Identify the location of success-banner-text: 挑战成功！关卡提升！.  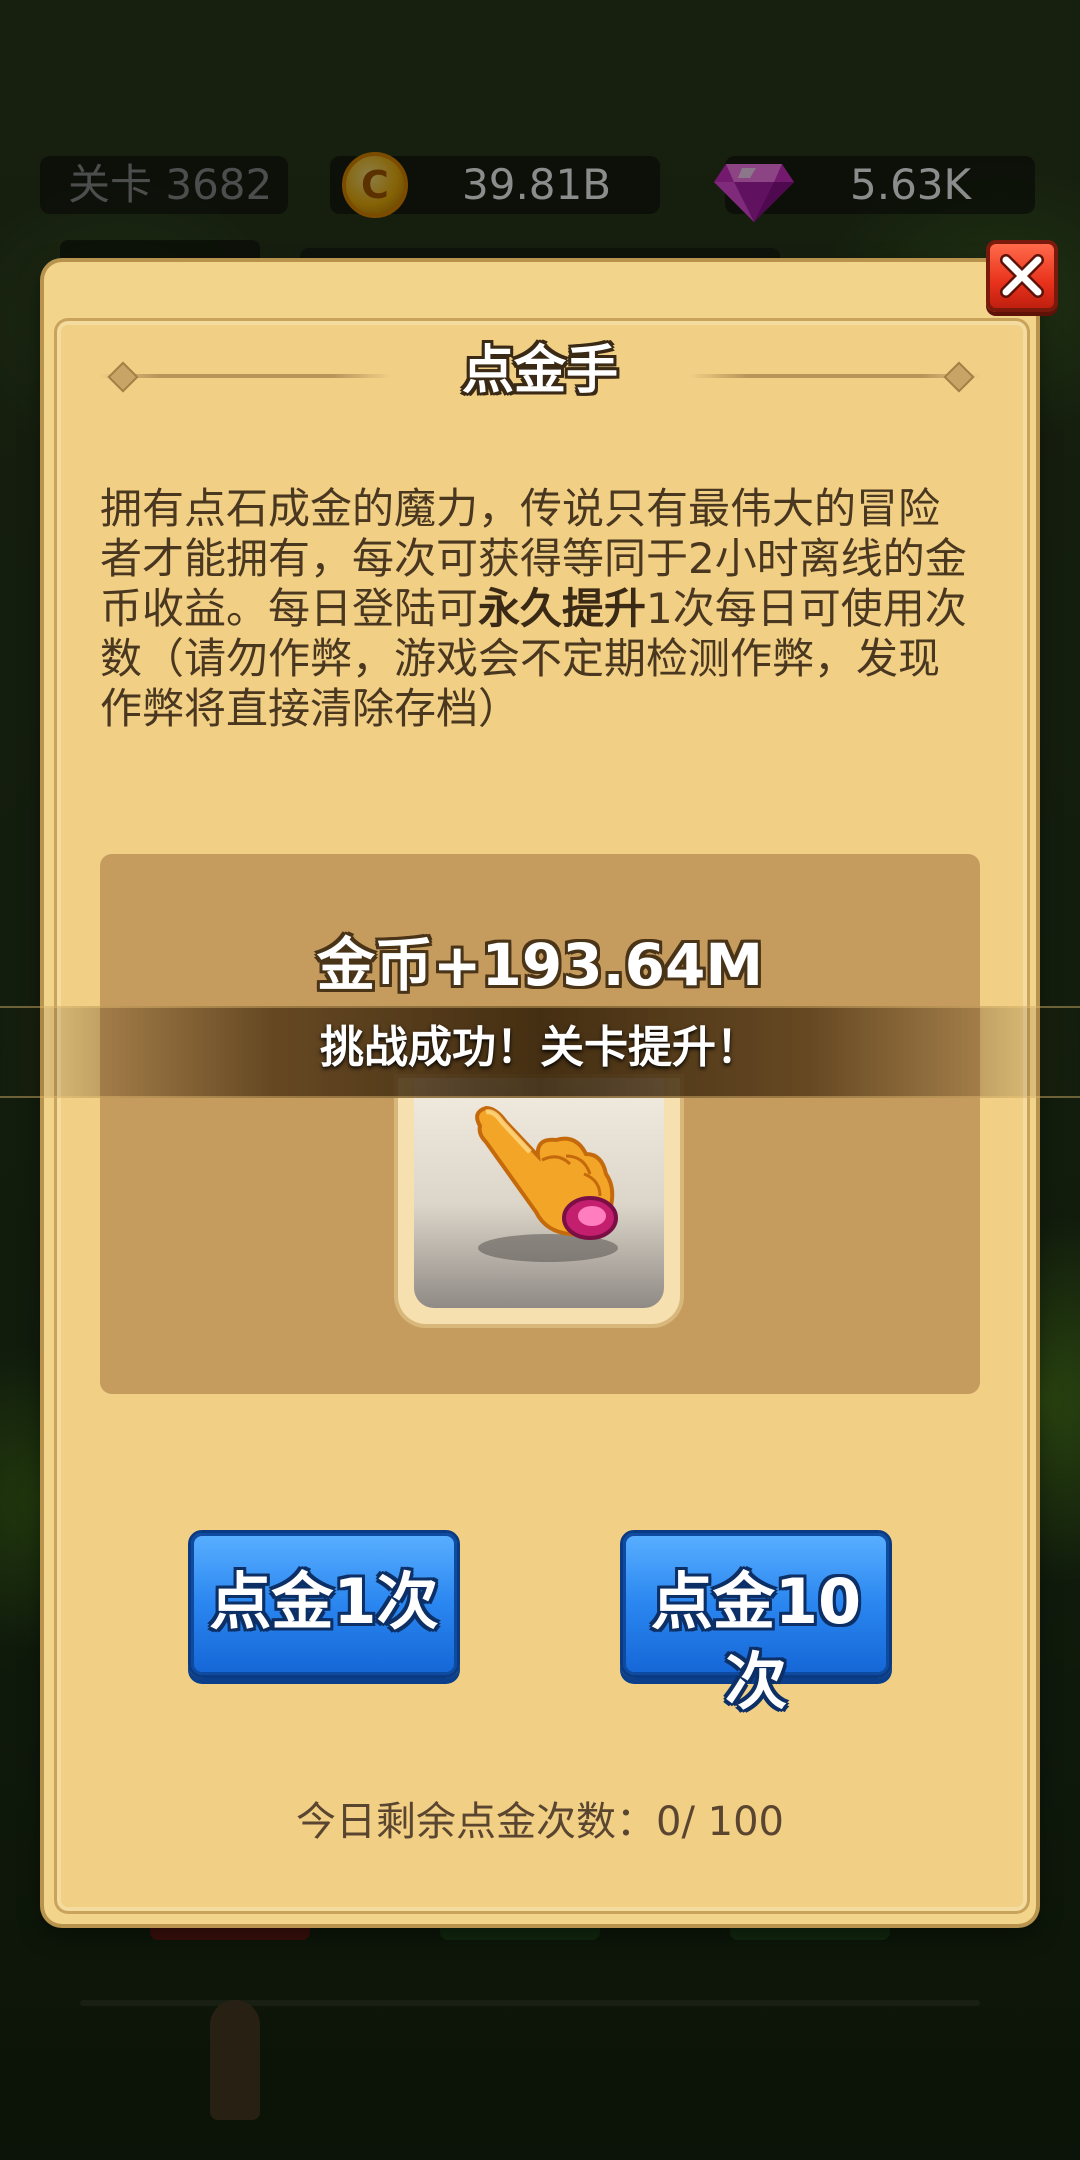
(540, 1047).